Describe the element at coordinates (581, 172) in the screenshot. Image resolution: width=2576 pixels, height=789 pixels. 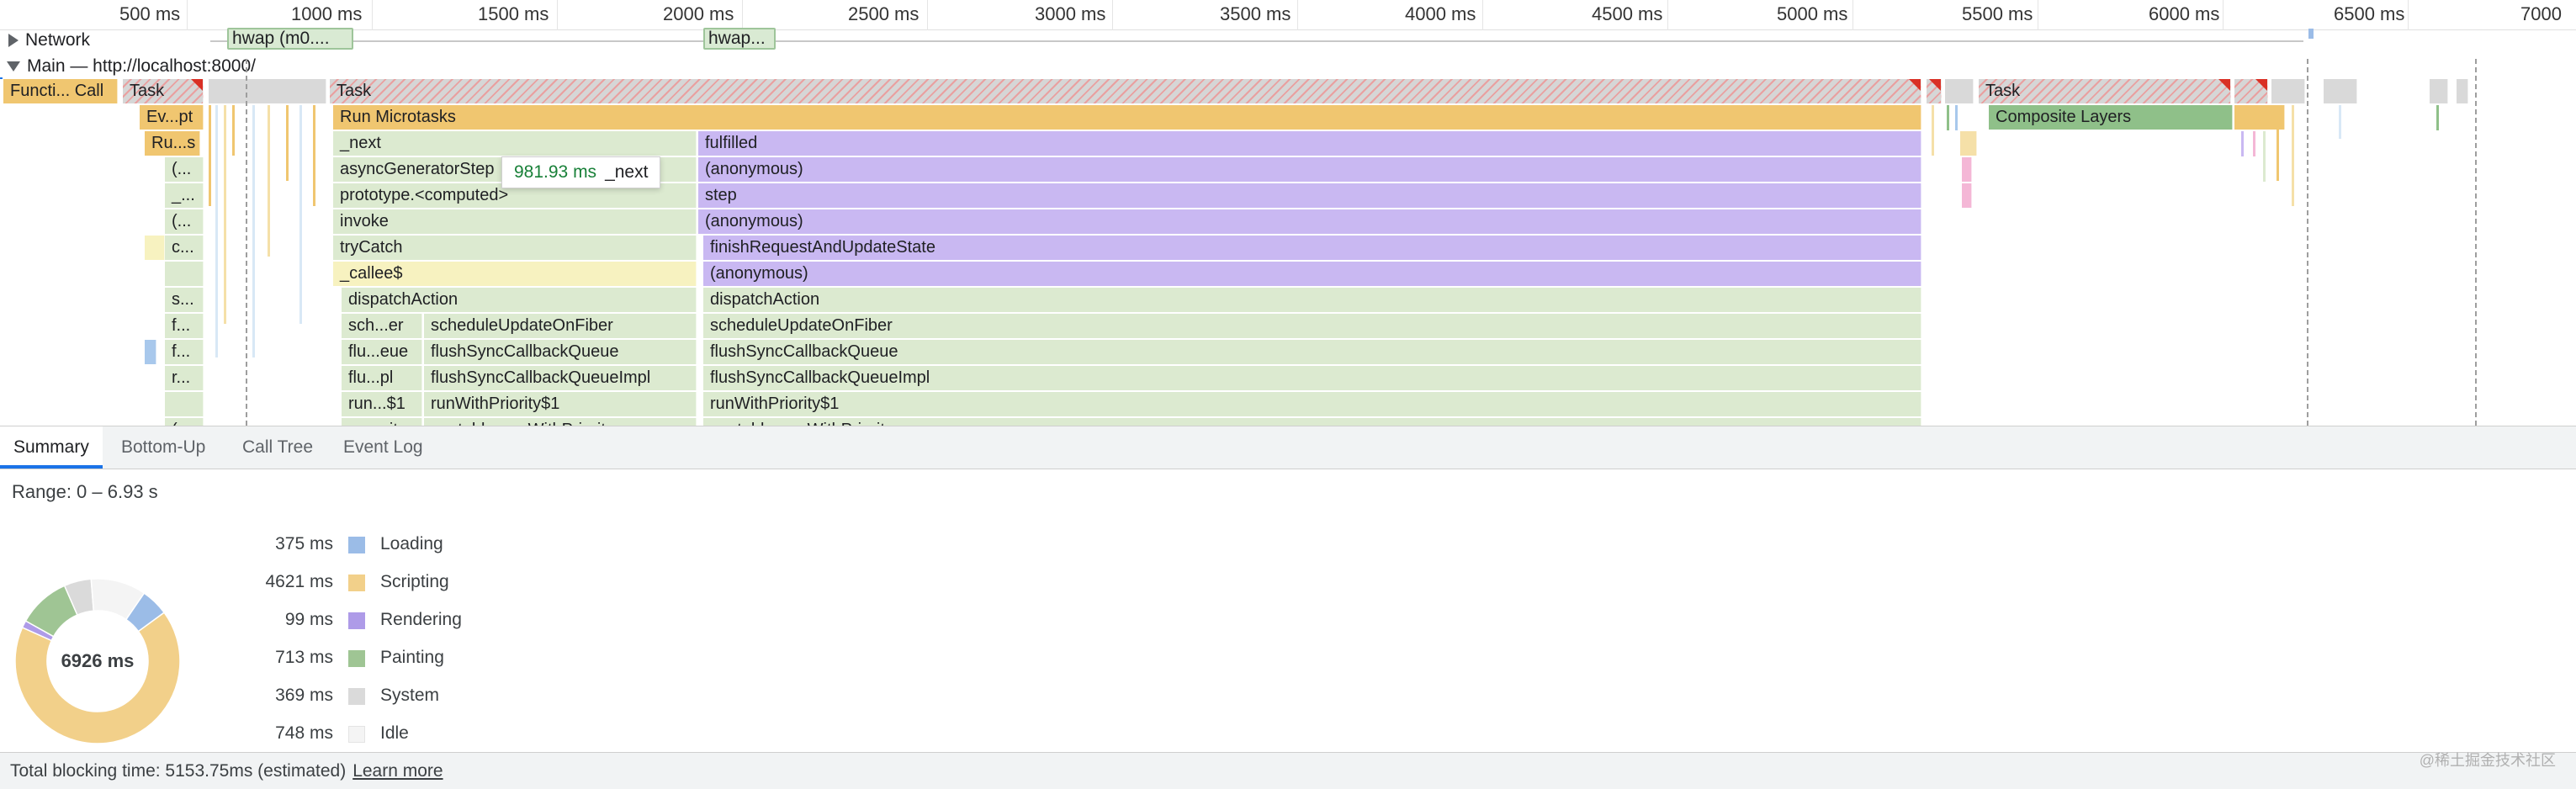
I see `event-tooltip: 981.93 ms _next` at that location.